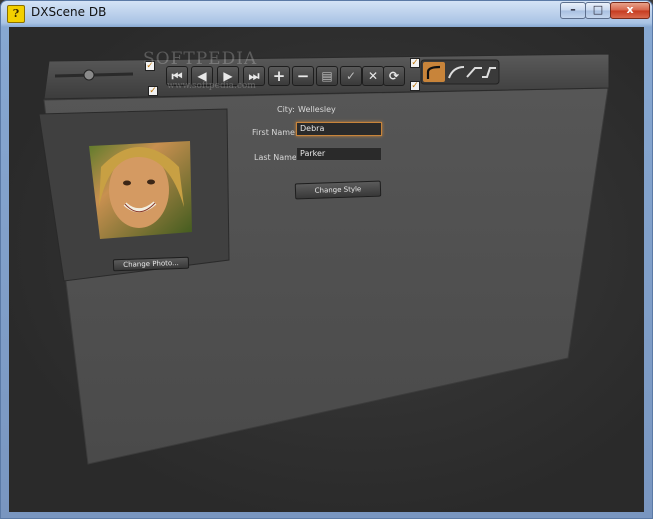  I want to click on style-checkbox-bottom: ✓, so click(415, 86).